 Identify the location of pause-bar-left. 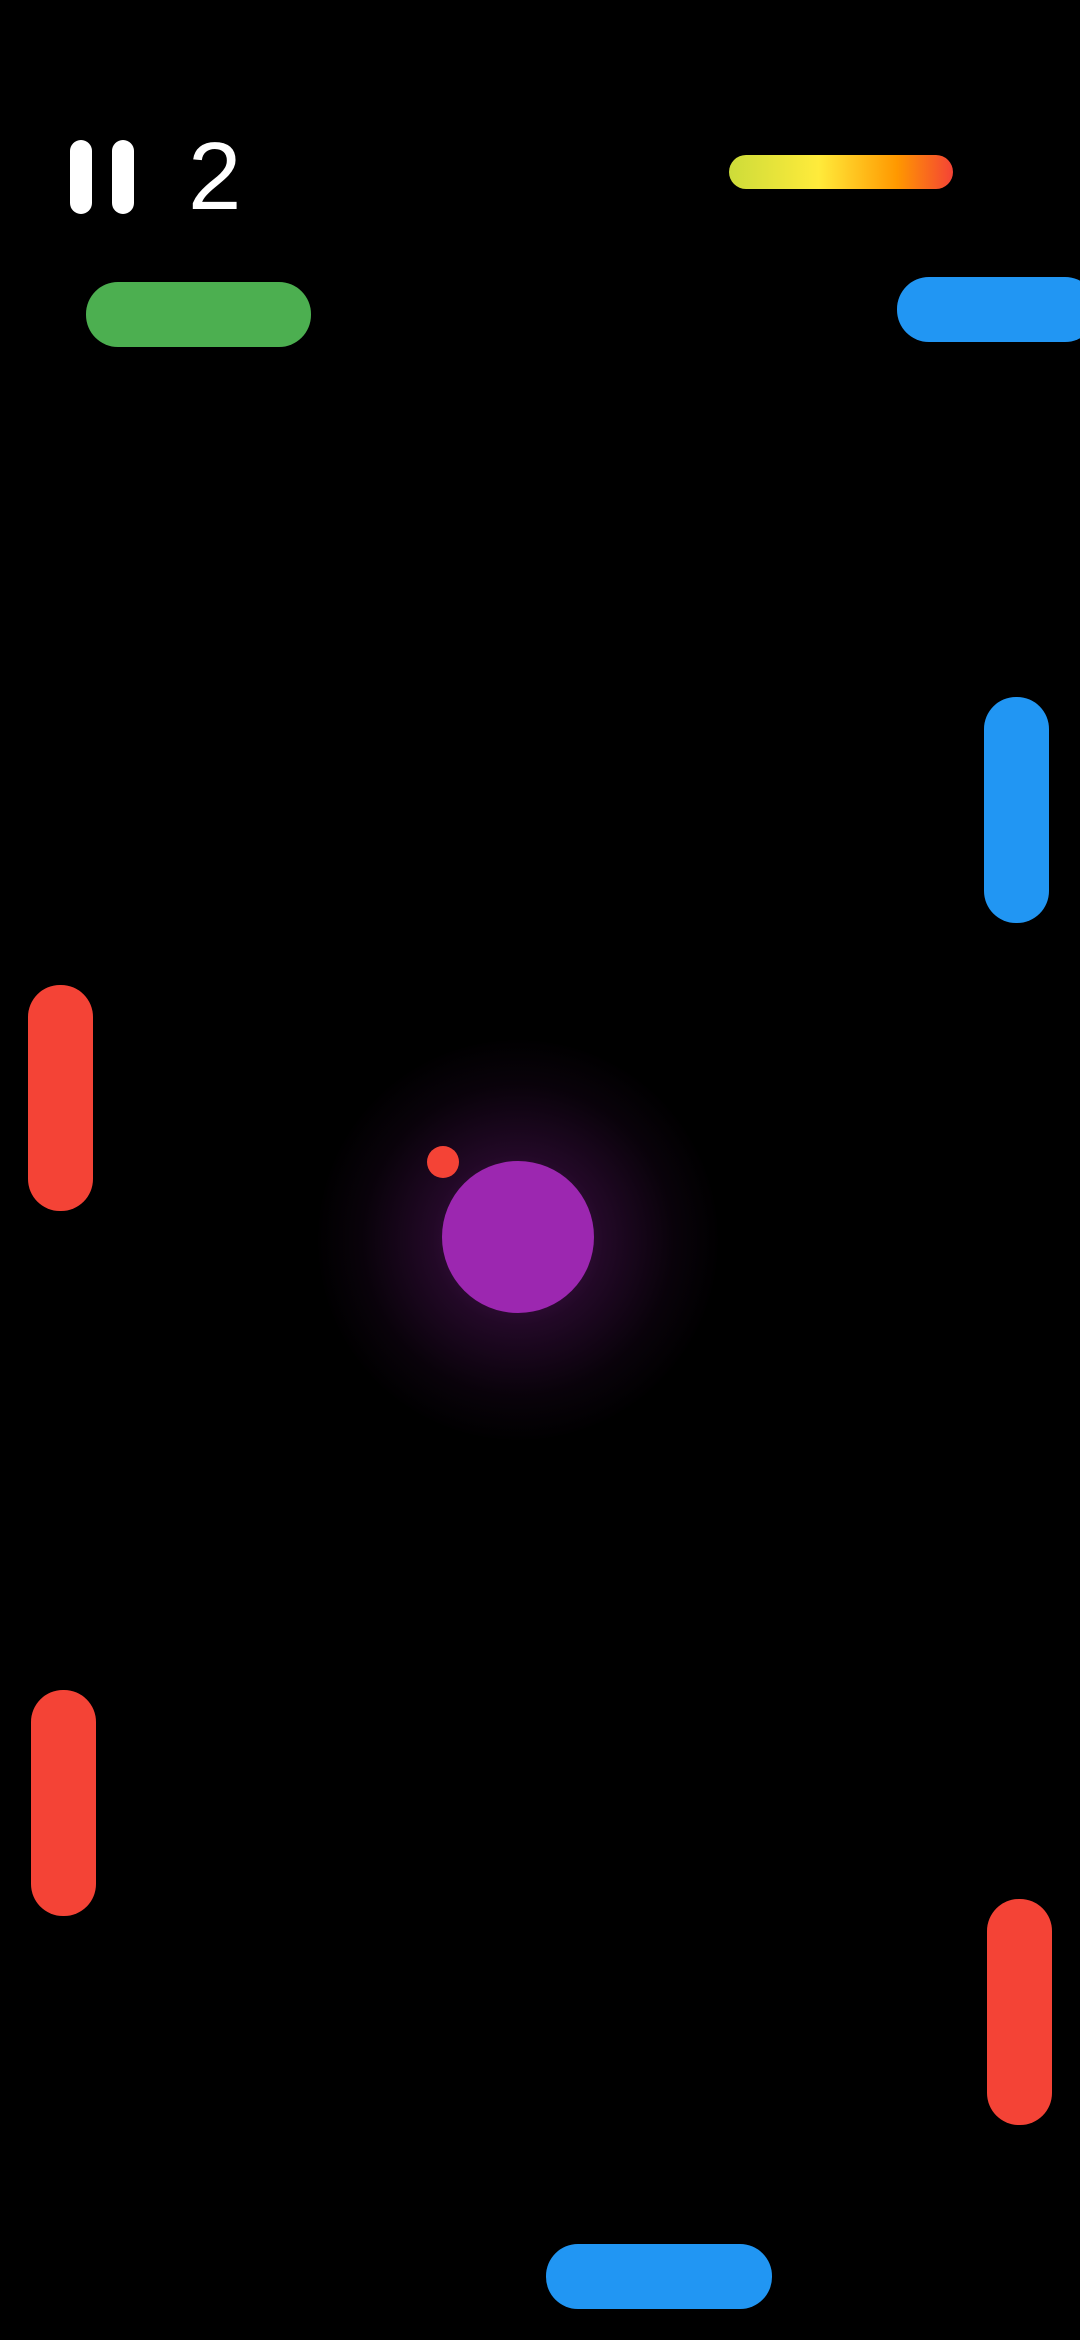
(81, 177).